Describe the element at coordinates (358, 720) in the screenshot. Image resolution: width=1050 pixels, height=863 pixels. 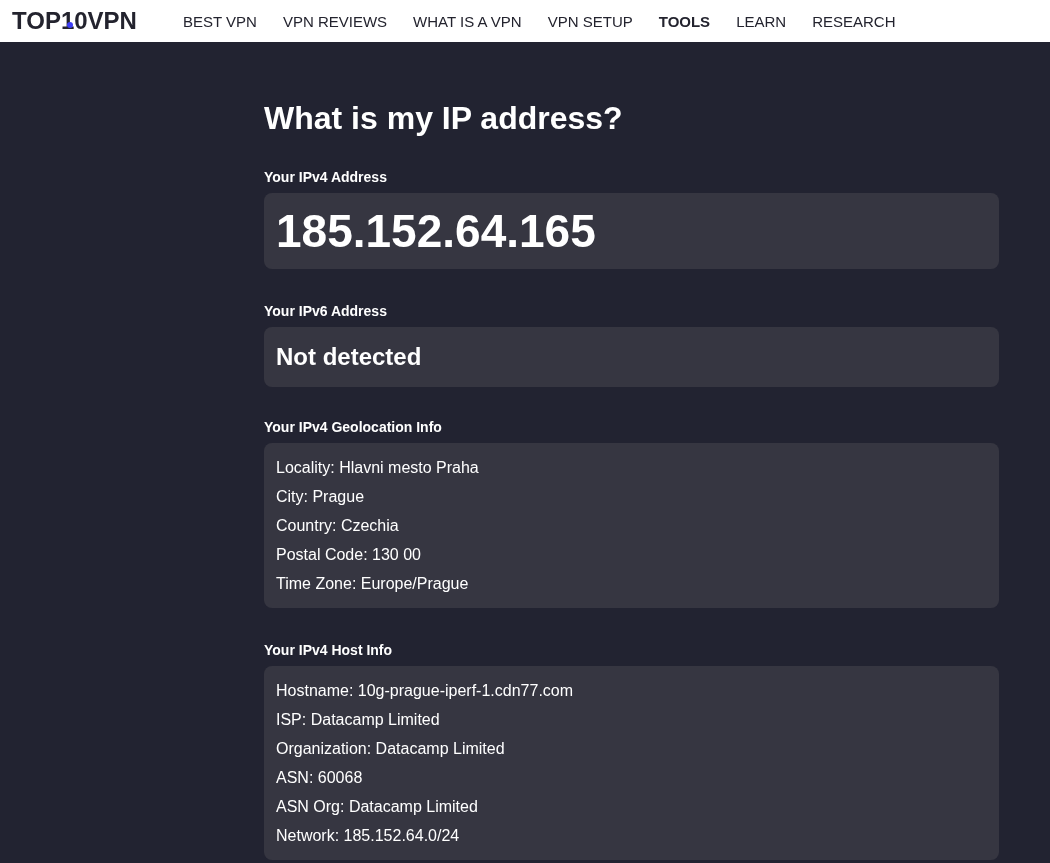
I see `info-line: ISP: Datacamp Limited` at that location.